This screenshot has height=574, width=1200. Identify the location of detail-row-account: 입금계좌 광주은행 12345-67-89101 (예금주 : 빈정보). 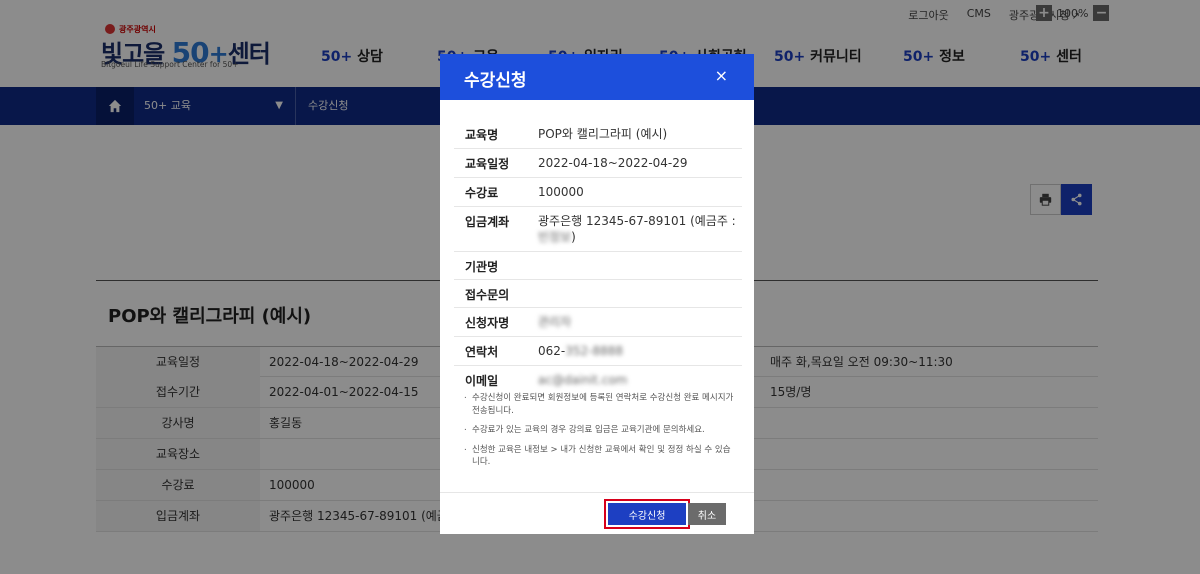
(598, 229).